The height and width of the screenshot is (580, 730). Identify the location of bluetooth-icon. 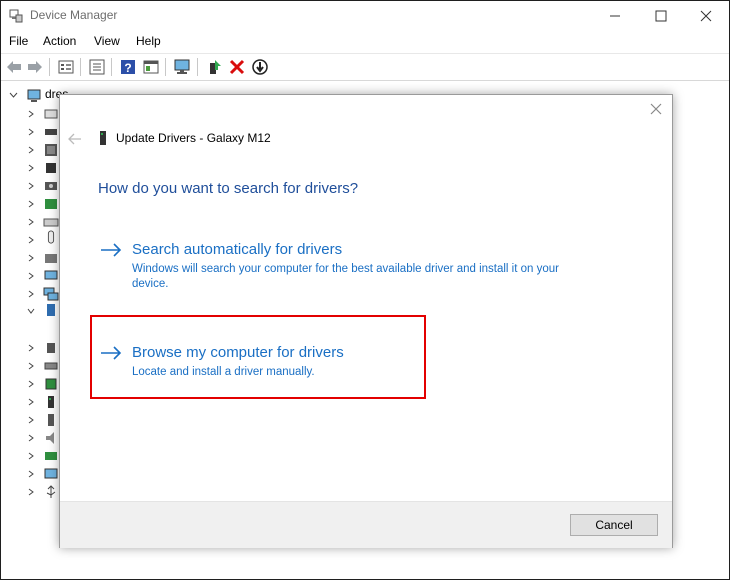
(51, 150).